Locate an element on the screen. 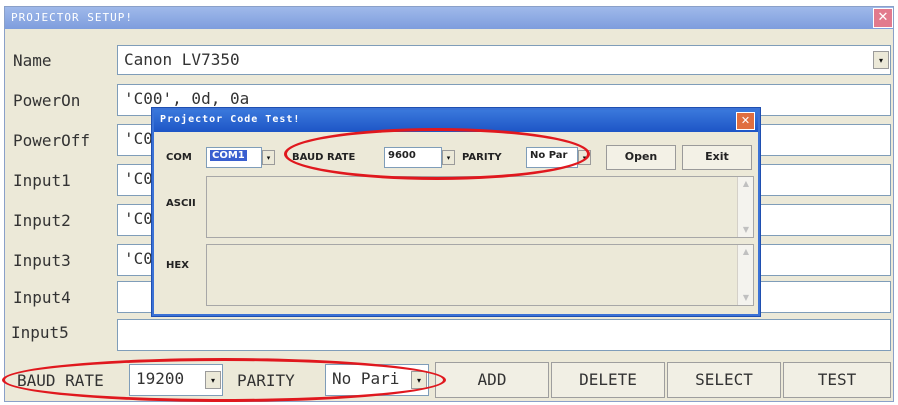  dialog-parity-arrow-icon: ▾ is located at coordinates (584, 157).